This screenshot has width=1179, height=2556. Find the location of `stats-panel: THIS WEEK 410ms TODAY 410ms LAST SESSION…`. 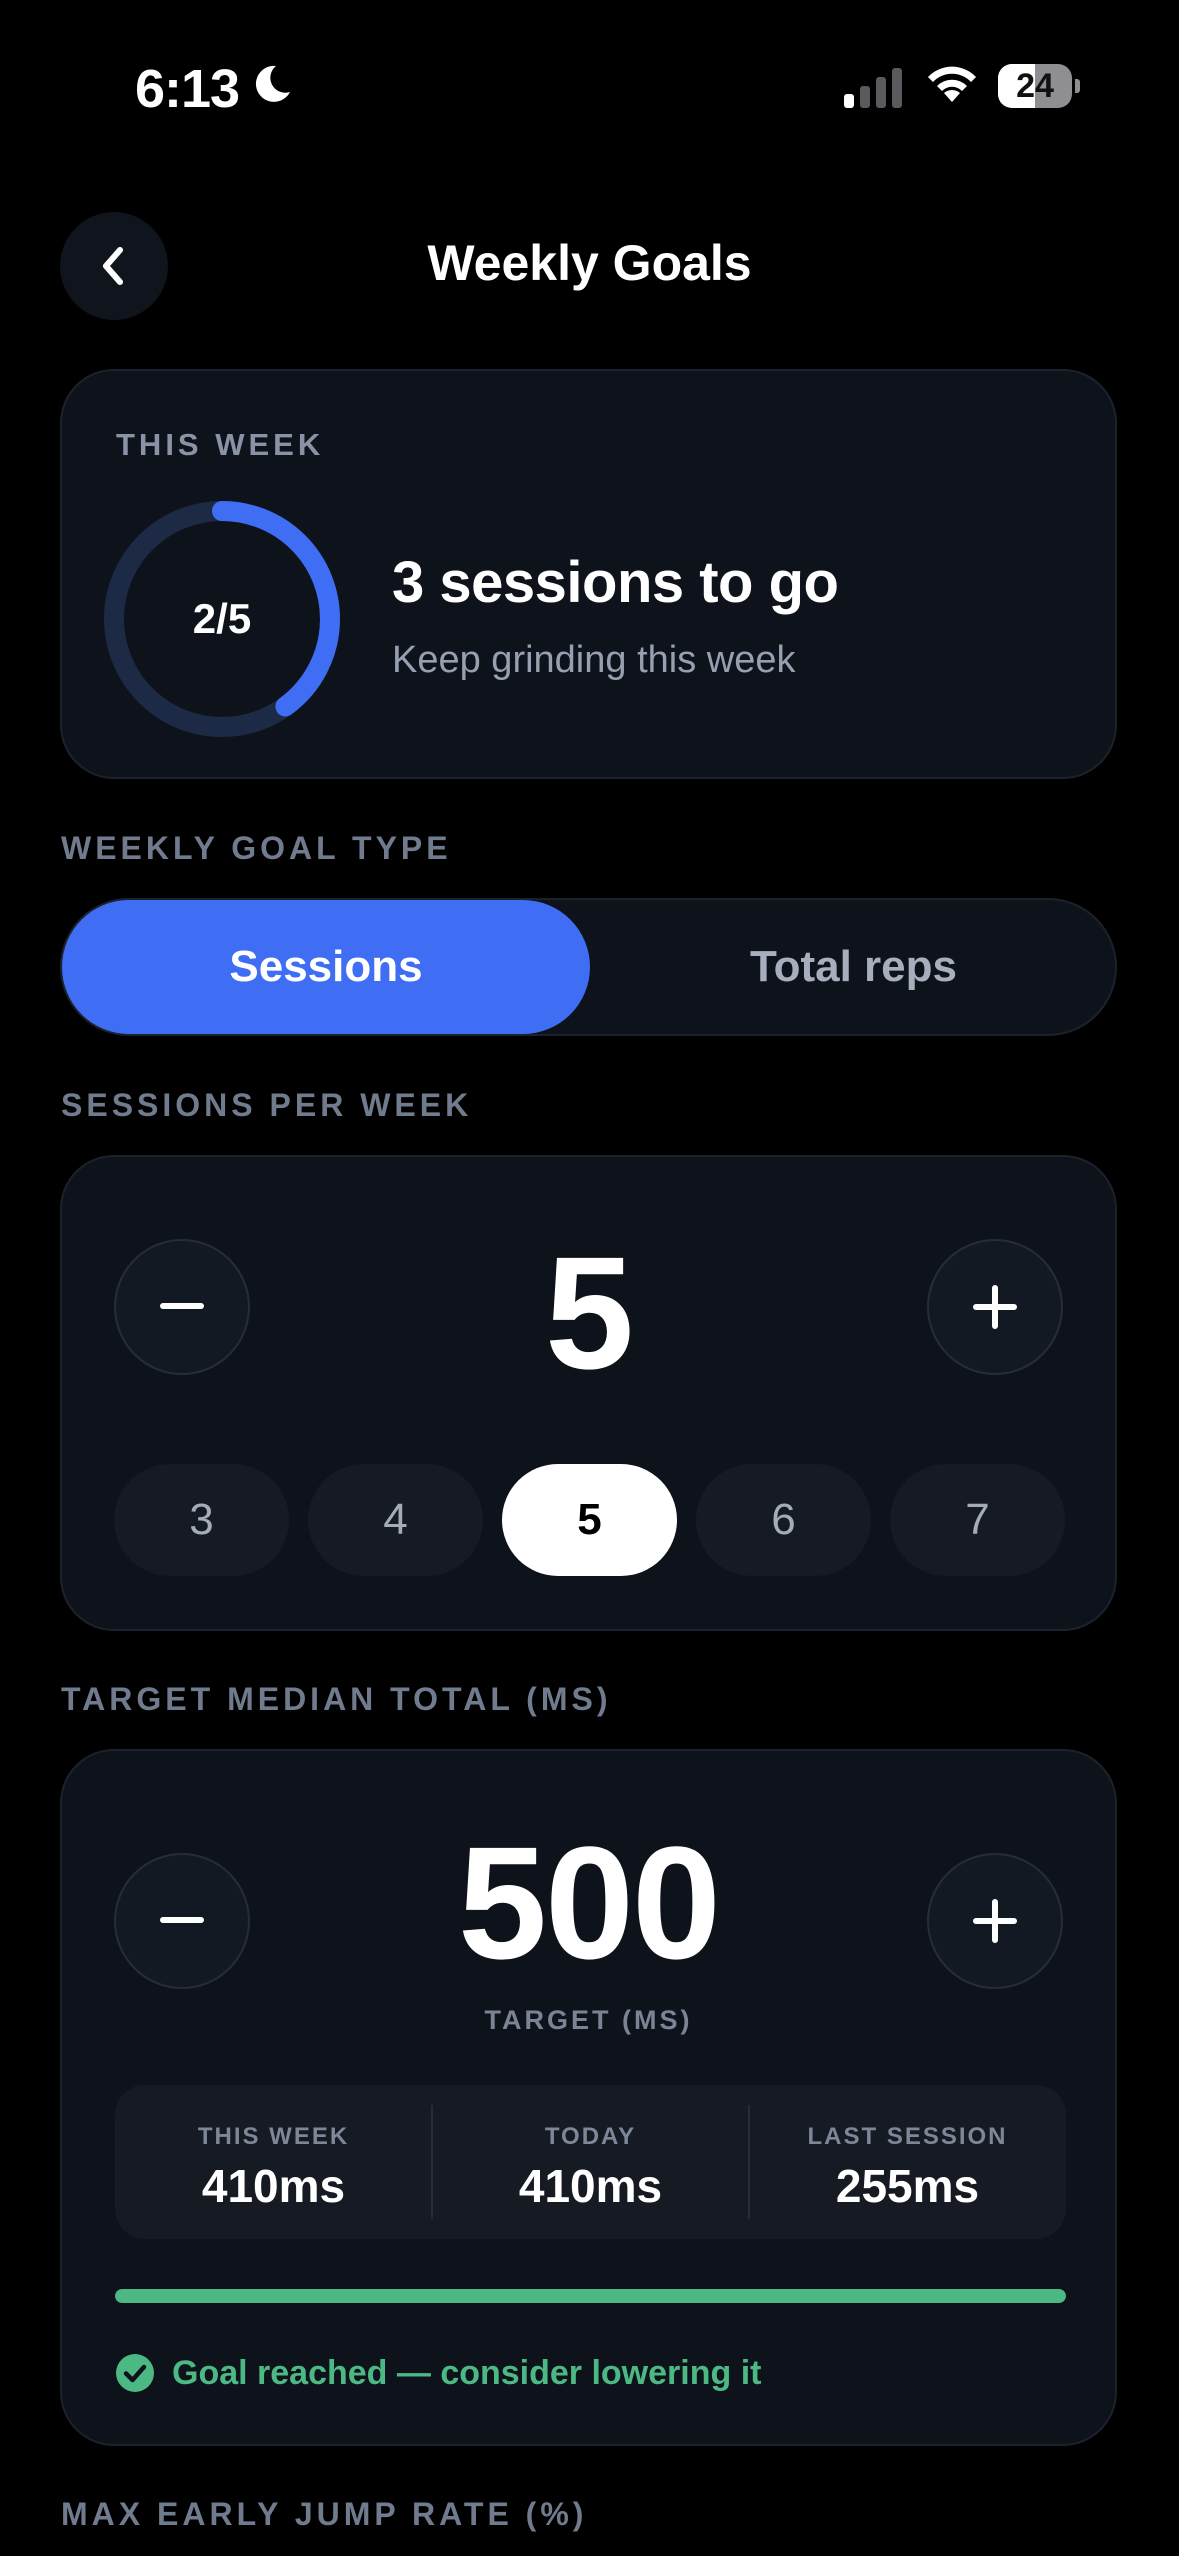

stats-panel: THIS WEEK 410ms TODAY 410ms LAST SESSION… is located at coordinates (590, 2162).